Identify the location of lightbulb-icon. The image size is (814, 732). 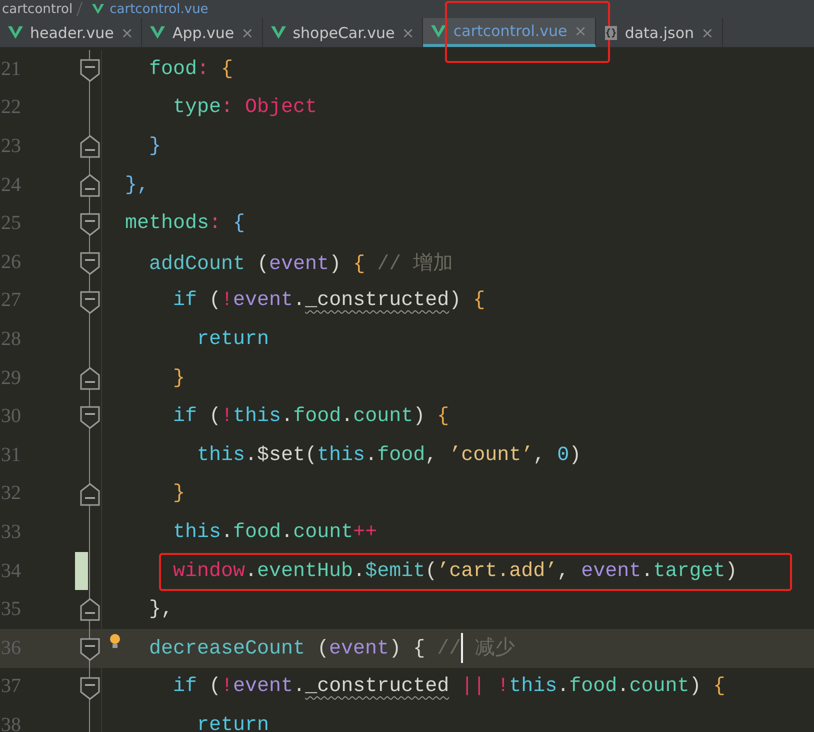
(115, 640).